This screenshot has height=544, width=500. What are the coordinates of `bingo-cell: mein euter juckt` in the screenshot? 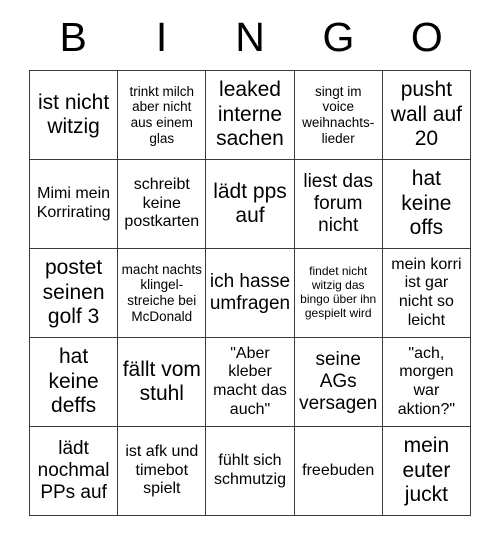 It's located at (426, 471).